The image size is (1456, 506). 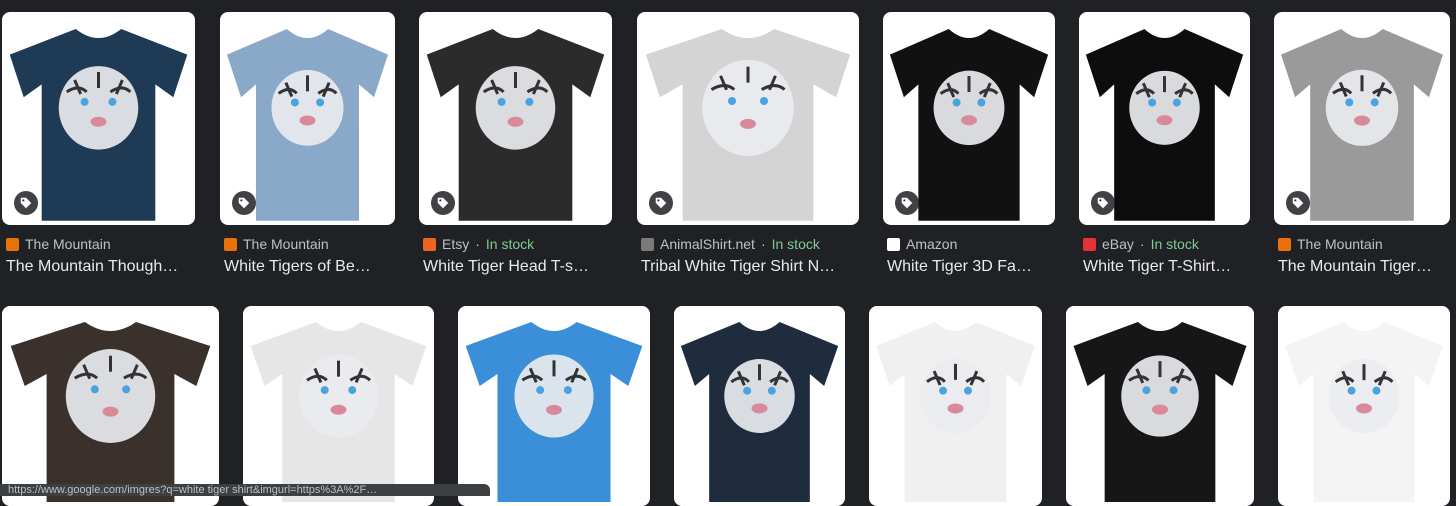 I want to click on result-source: Amazon, so click(x=922, y=244).